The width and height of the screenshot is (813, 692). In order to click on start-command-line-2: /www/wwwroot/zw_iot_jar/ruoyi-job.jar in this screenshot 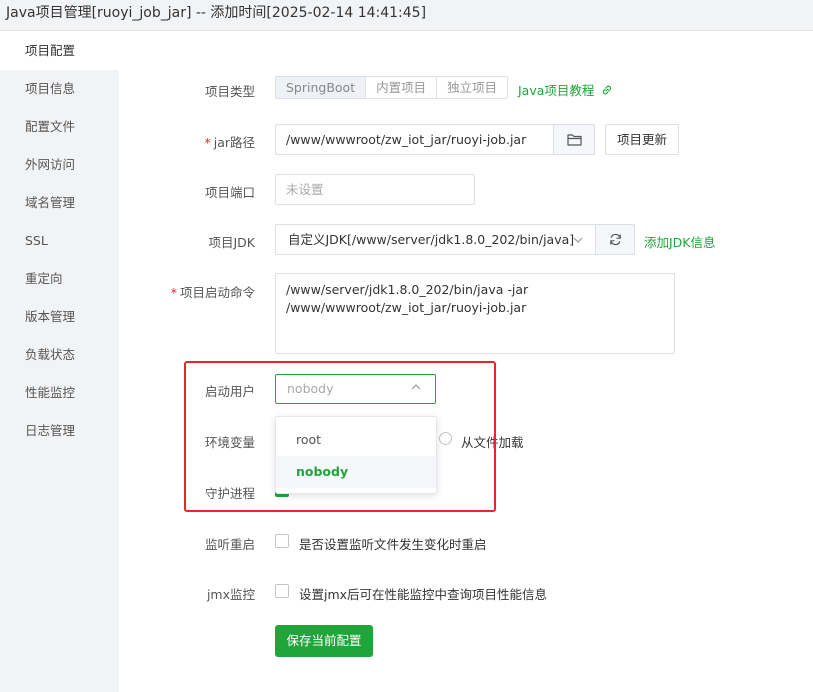, I will do `click(406, 307)`.